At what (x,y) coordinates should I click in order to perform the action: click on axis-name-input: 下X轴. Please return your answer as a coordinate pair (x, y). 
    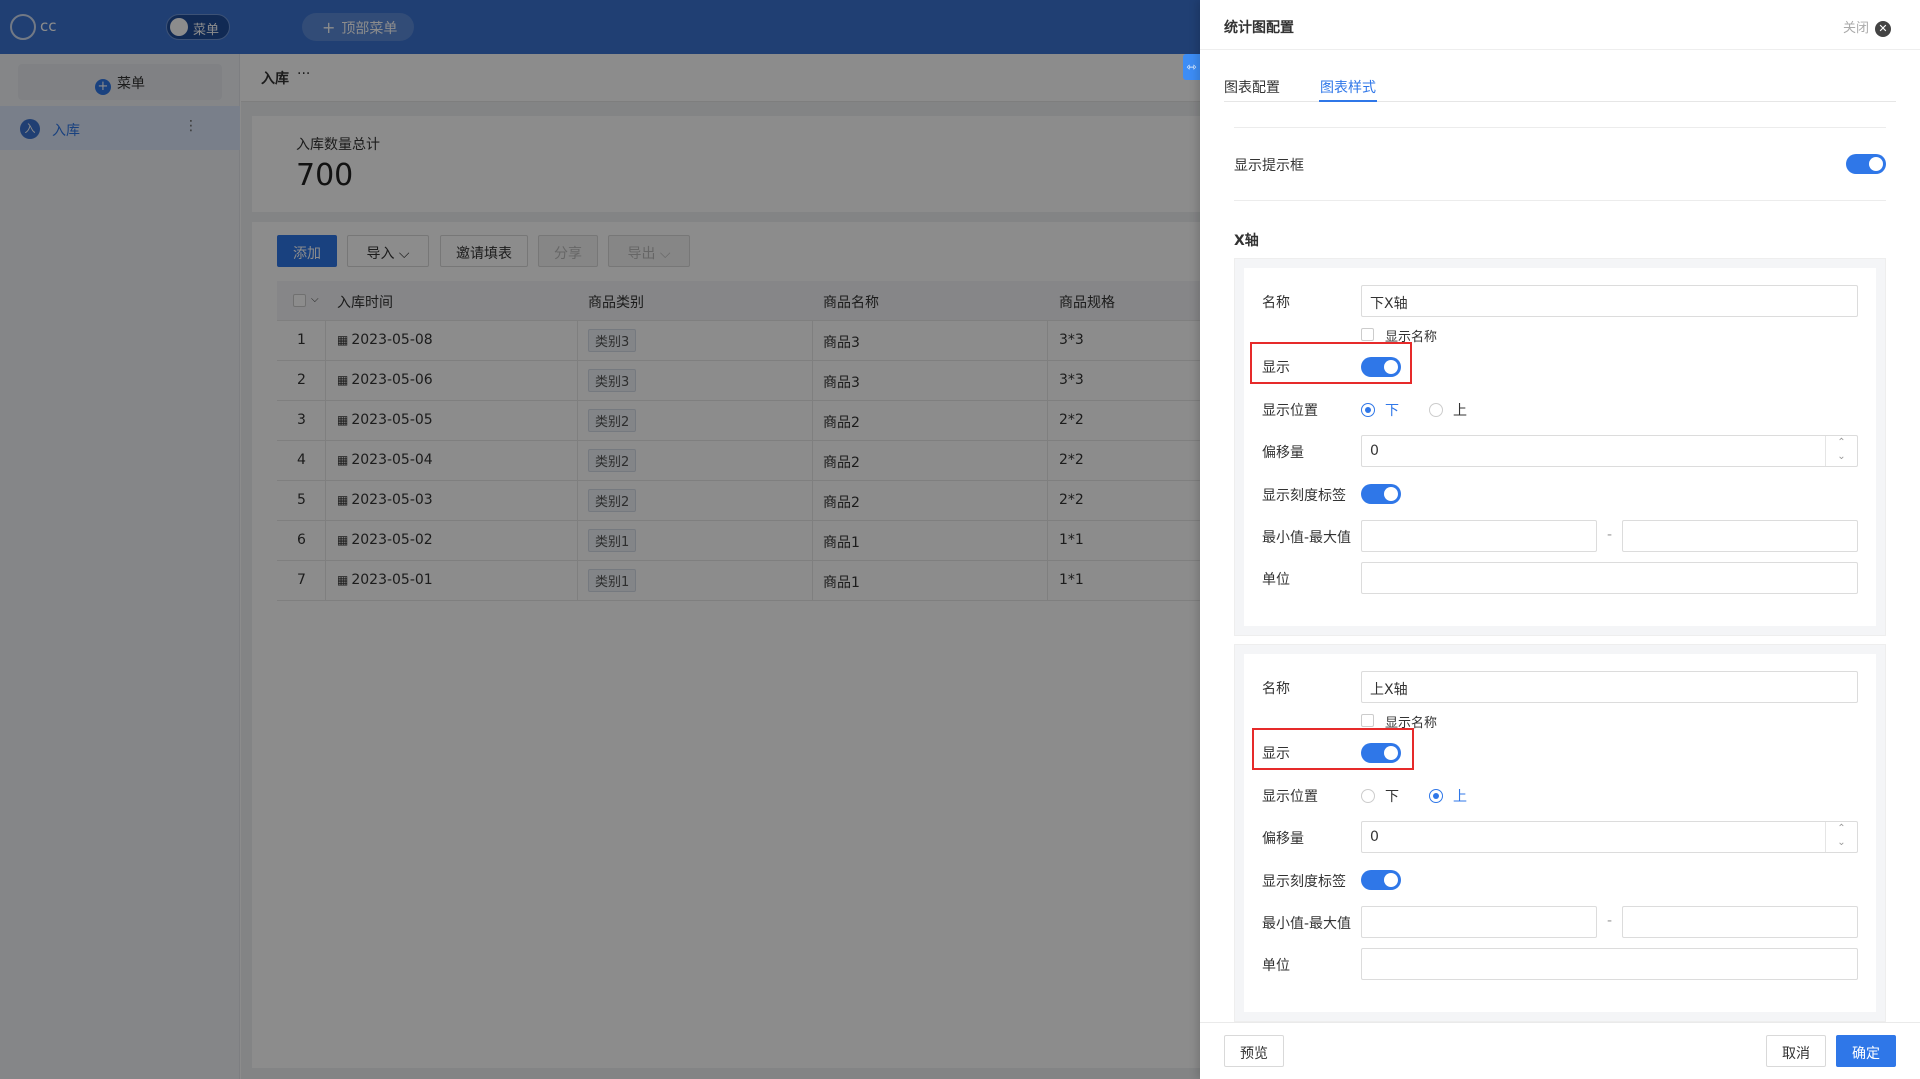
    Looking at the image, I should click on (1609, 301).